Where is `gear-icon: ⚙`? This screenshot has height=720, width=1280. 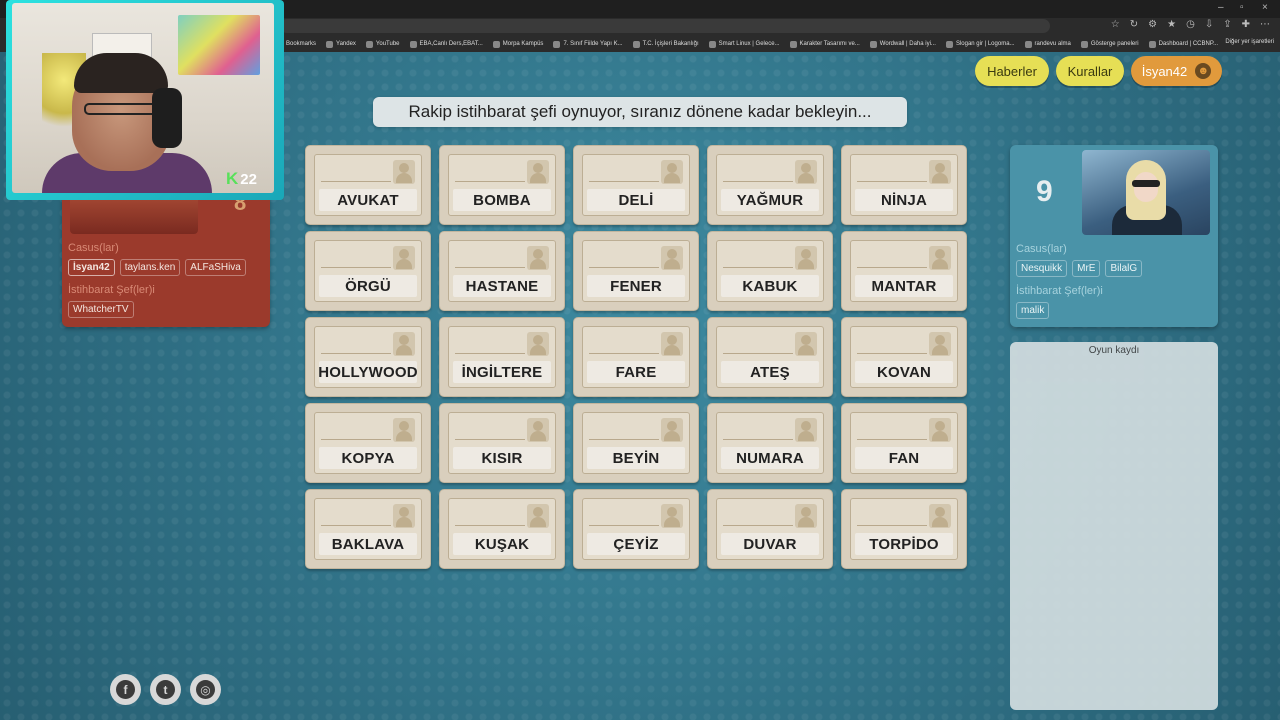
gear-icon: ⚙ is located at coordinates (1152, 24).